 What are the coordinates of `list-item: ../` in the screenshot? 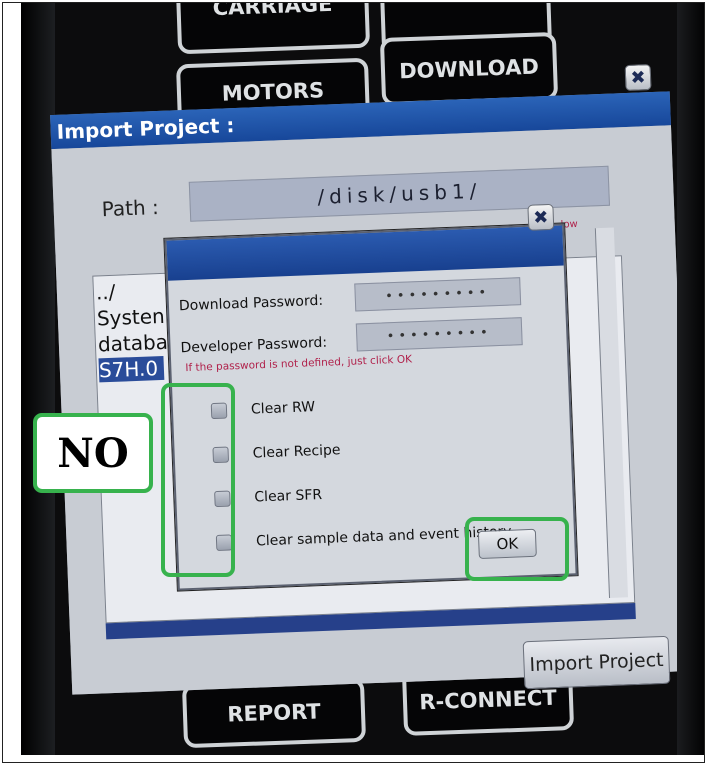 It's located at (105, 292).